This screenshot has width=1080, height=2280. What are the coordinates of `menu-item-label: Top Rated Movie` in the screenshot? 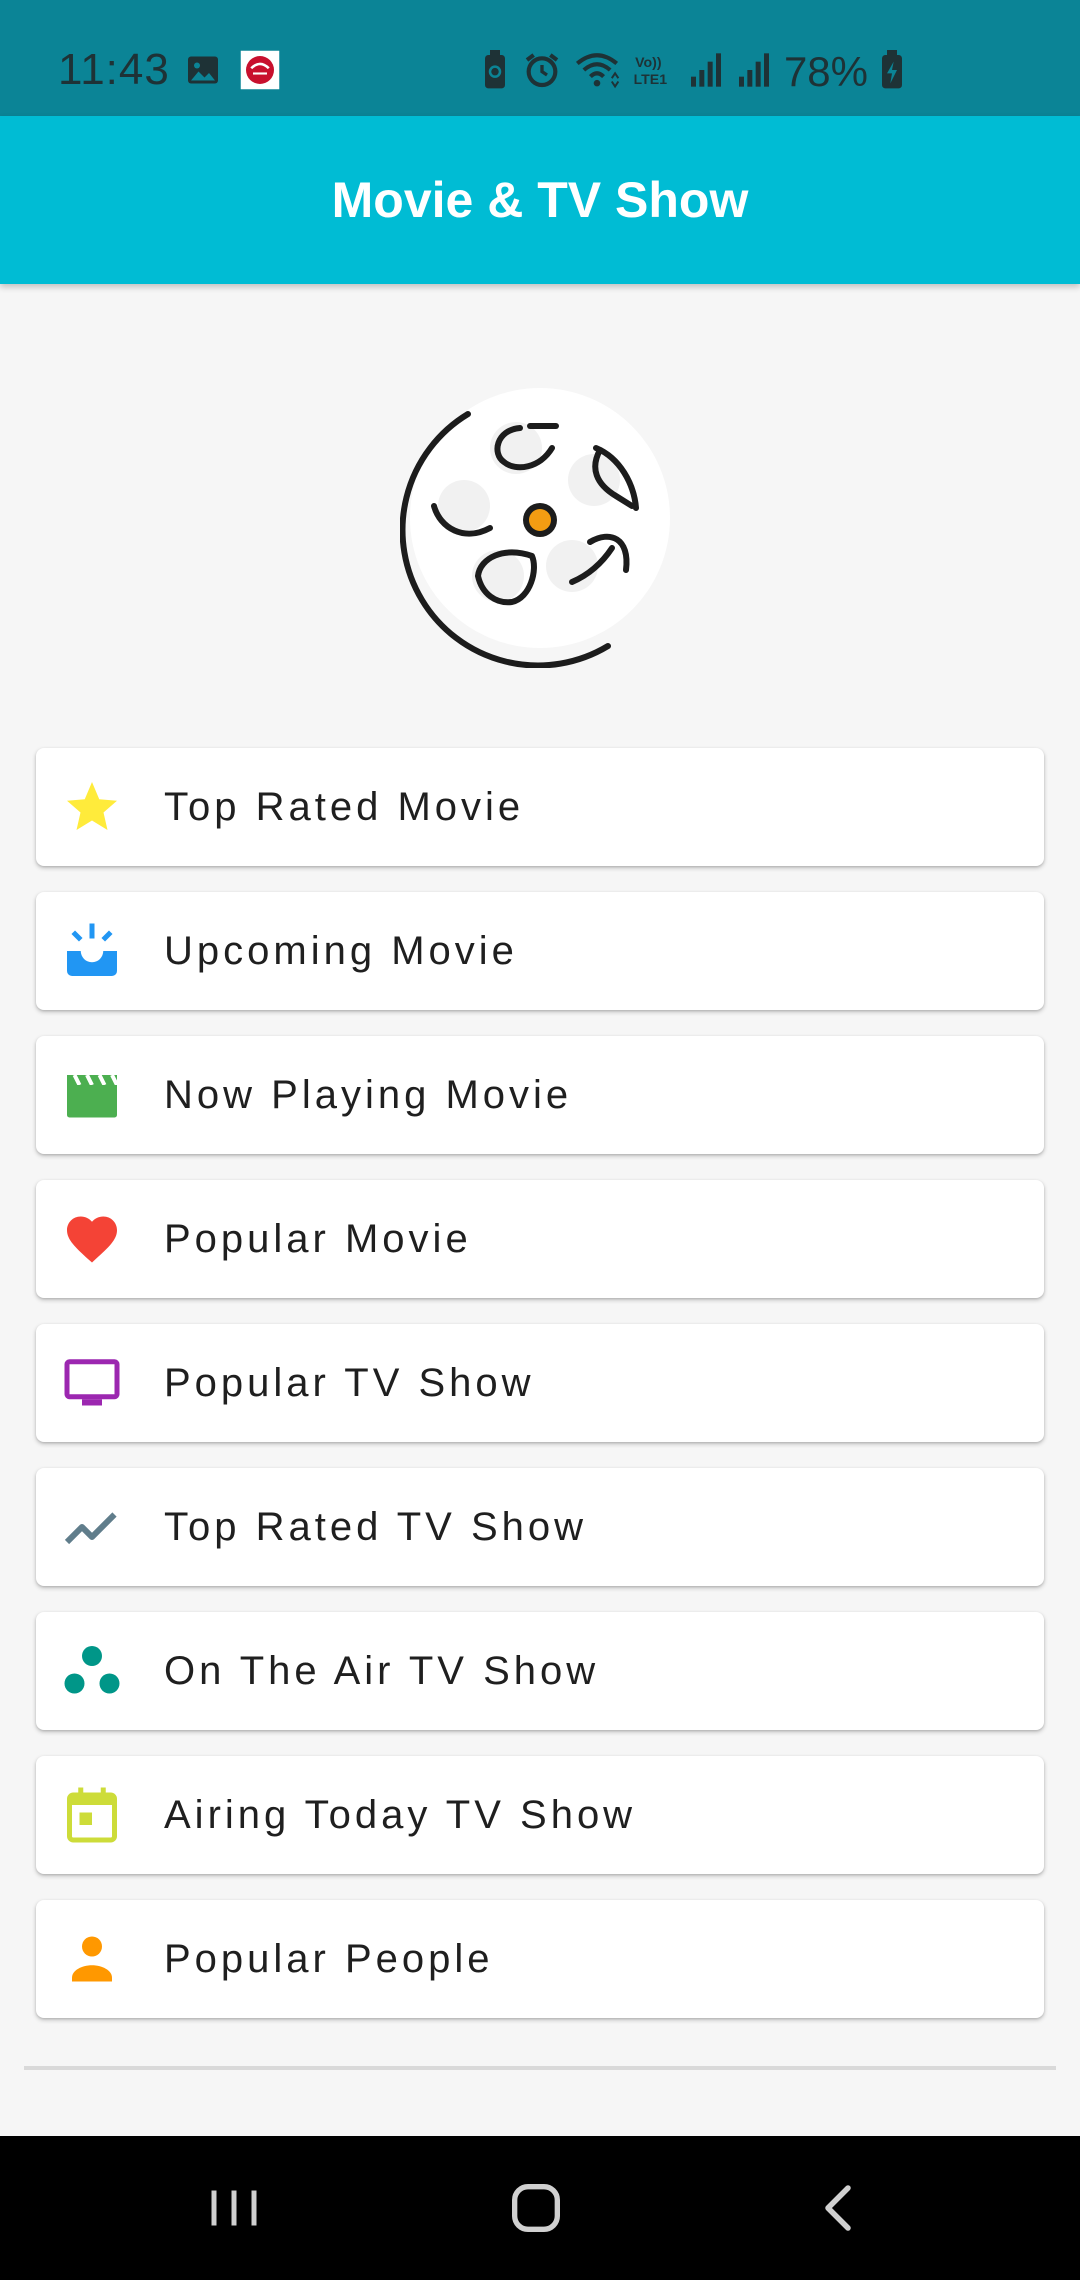 It's located at (344, 807).